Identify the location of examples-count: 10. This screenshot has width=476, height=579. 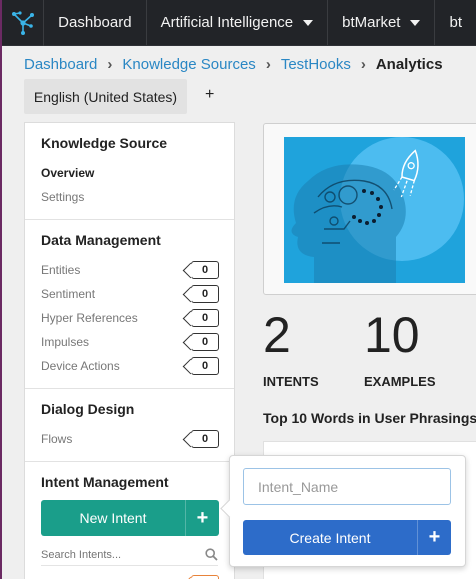
(392, 335).